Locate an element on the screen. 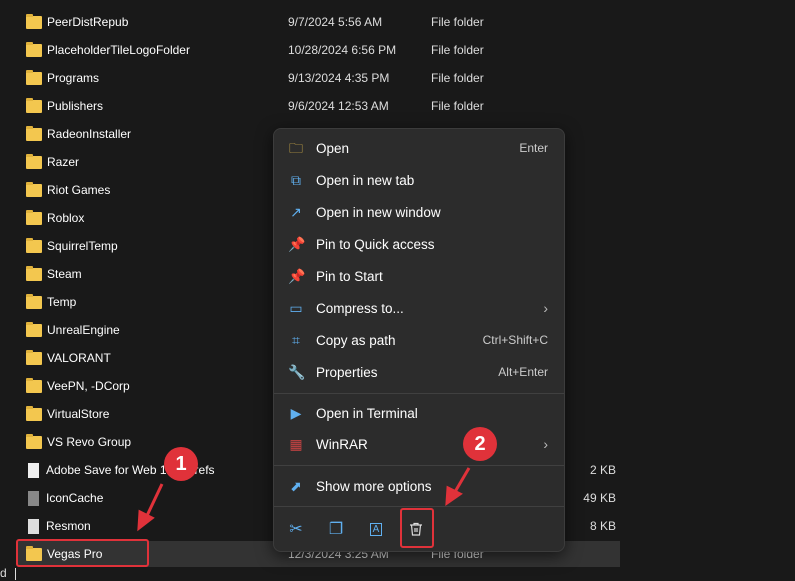 The width and height of the screenshot is (795, 581). arrow-2-head is located at coordinates (454, 496).